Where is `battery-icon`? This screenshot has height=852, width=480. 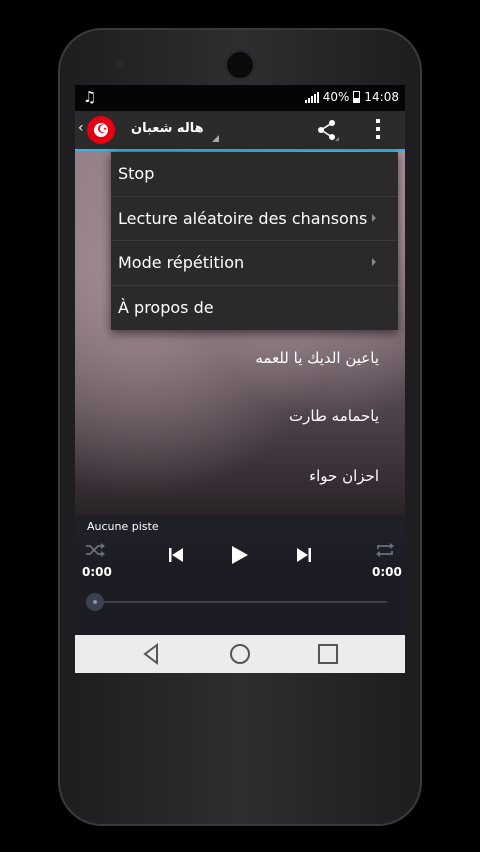
battery-icon is located at coordinates (357, 97).